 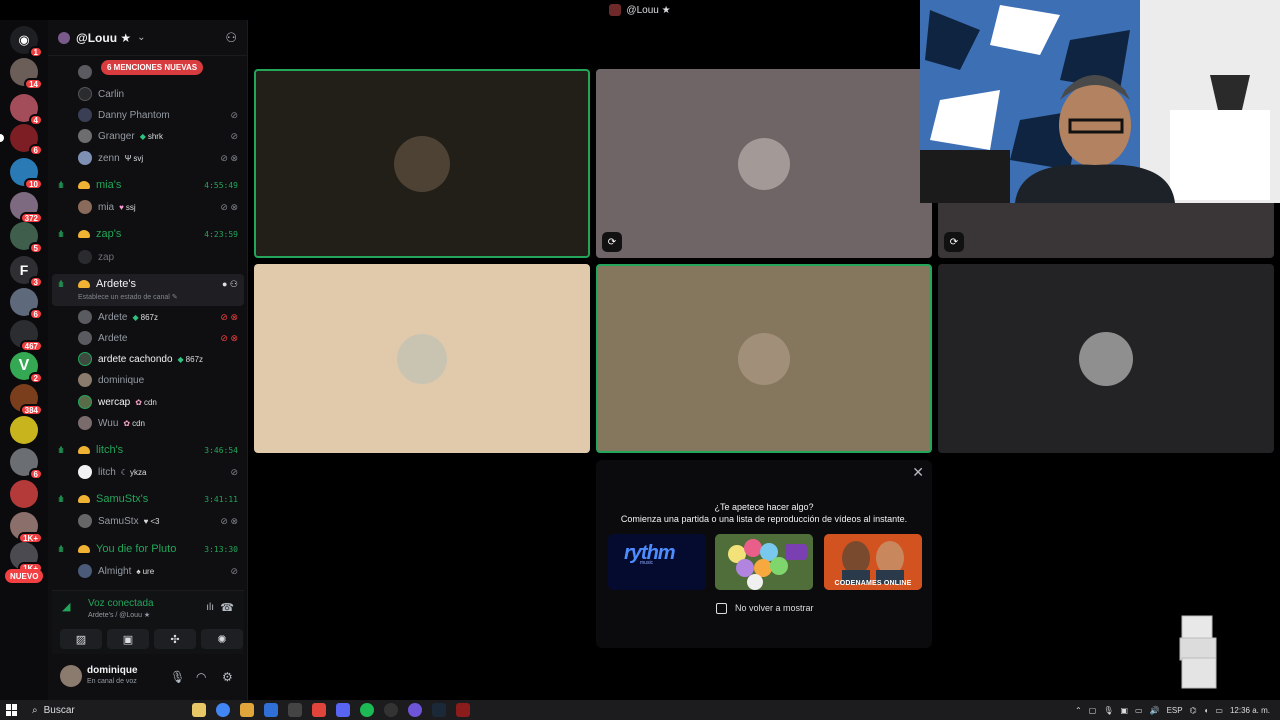 What do you see at coordinates (227, 677) in the screenshot?
I see `settings-gear-icon: ⚙` at bounding box center [227, 677].